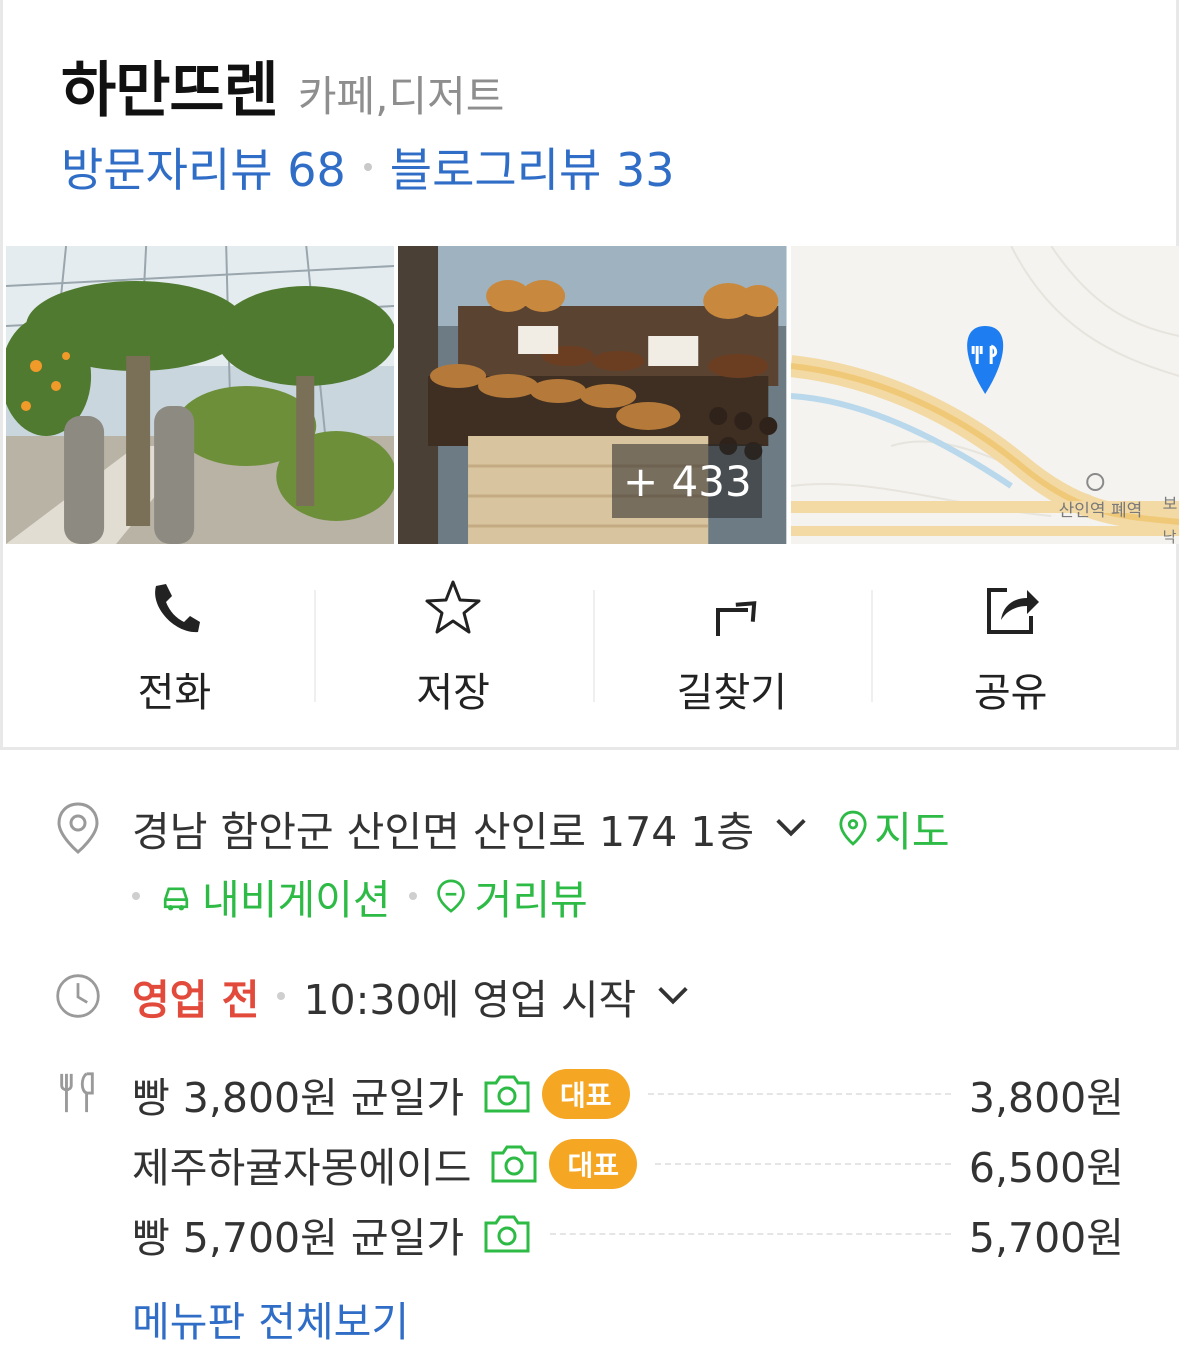  What do you see at coordinates (531, 896) in the screenshot?
I see `streetview-link: 거리뷰` at bounding box center [531, 896].